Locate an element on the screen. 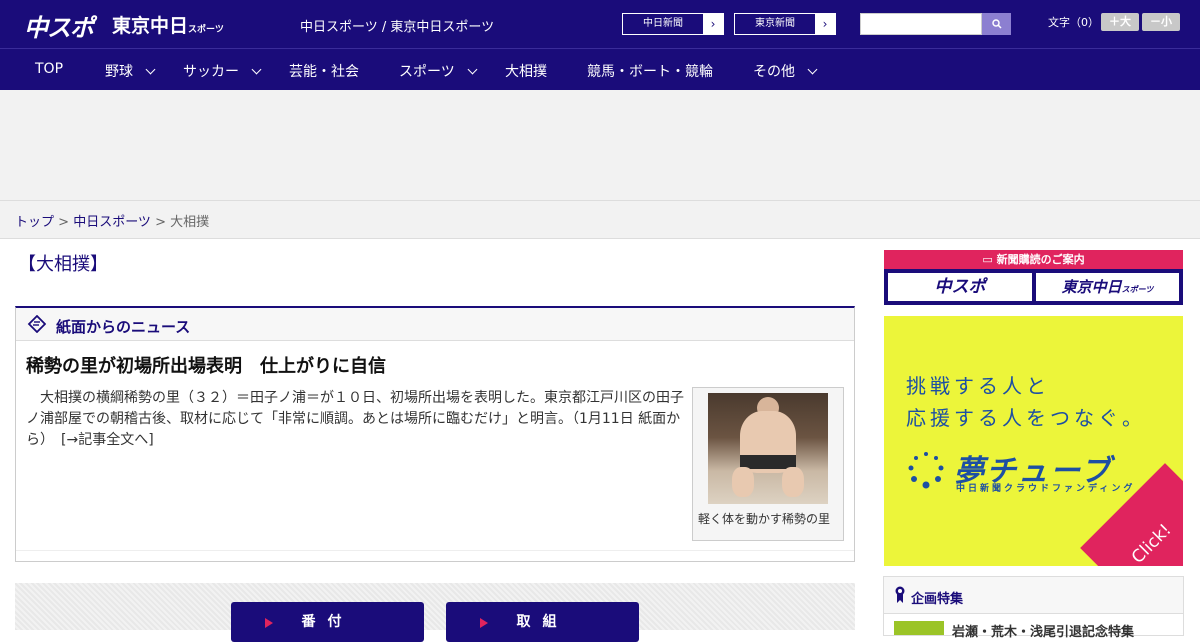 The image size is (1200, 642). font-size-increase-button: ＋大 is located at coordinates (1120, 22).